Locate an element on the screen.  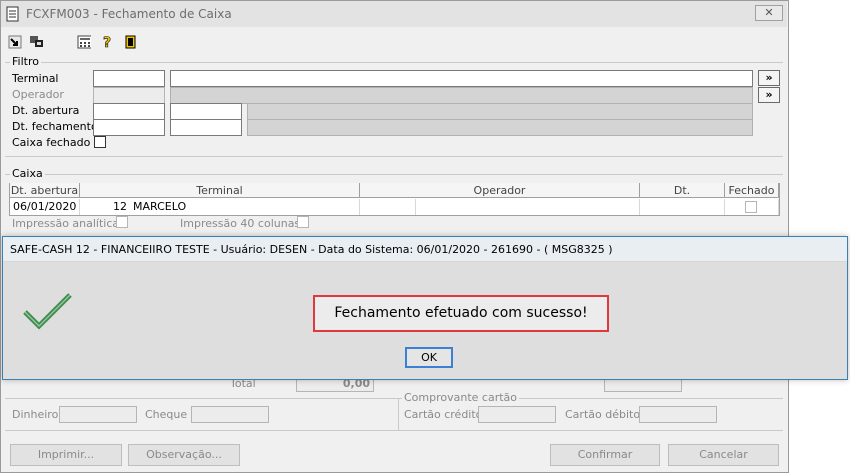
caixa-group is located at coordinates (394, 174).